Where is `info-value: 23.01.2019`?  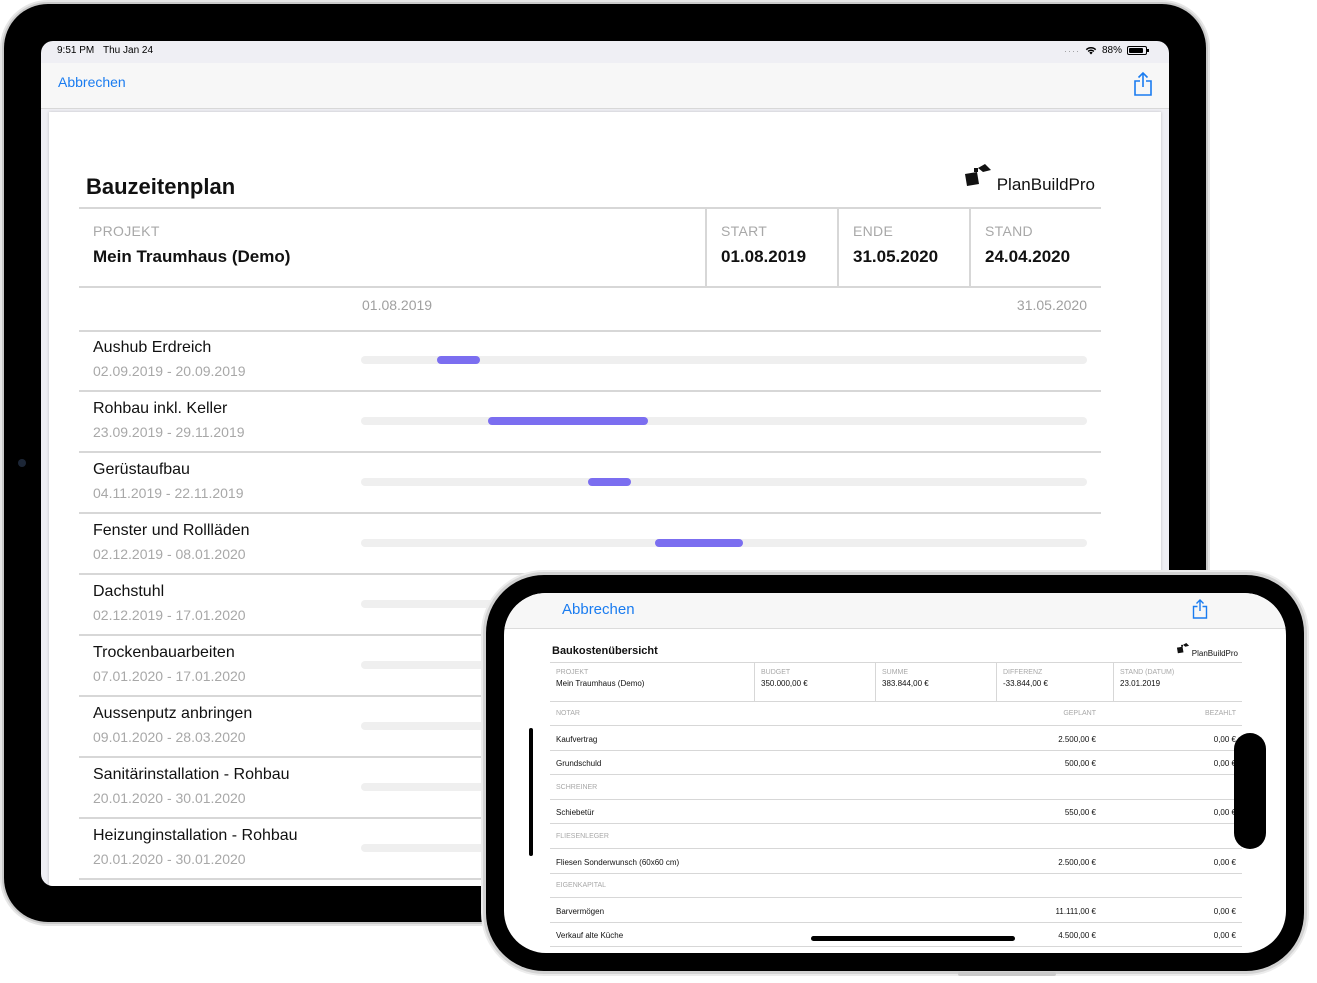
info-value: 23.01.2019 is located at coordinates (1140, 683).